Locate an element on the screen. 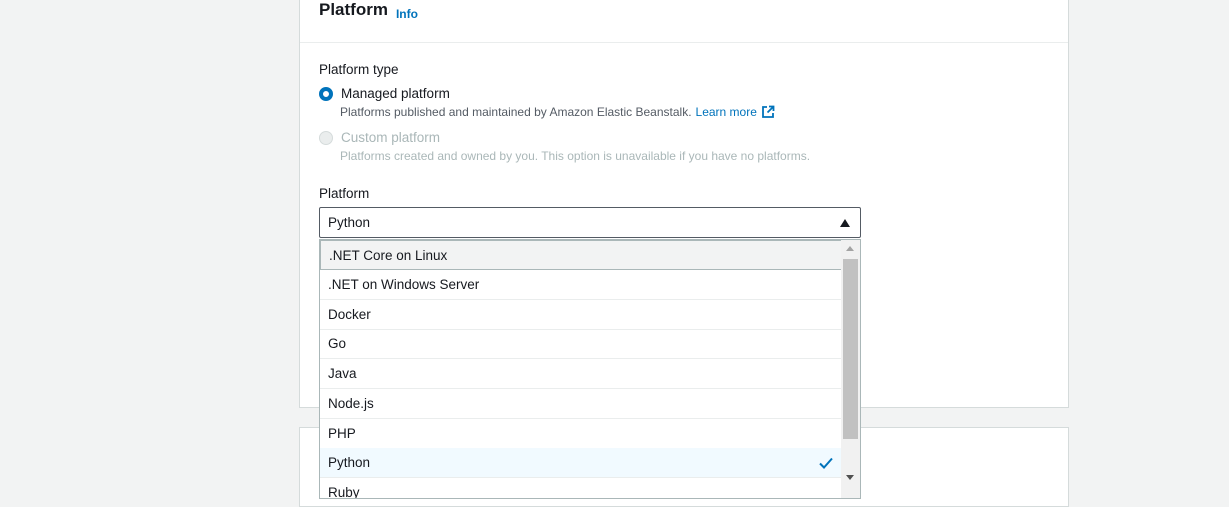 This screenshot has width=1229, height=507. custom-platform-radio is located at coordinates (326, 137).